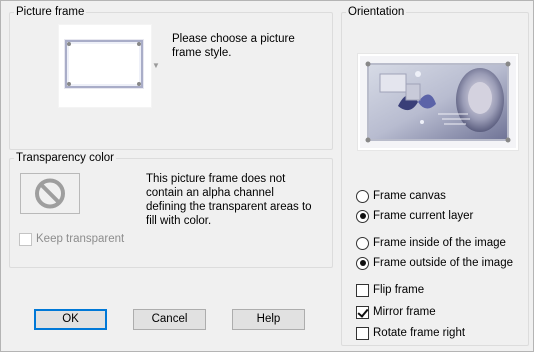  I want to click on frame-canvas-radio-button, so click(362, 196).